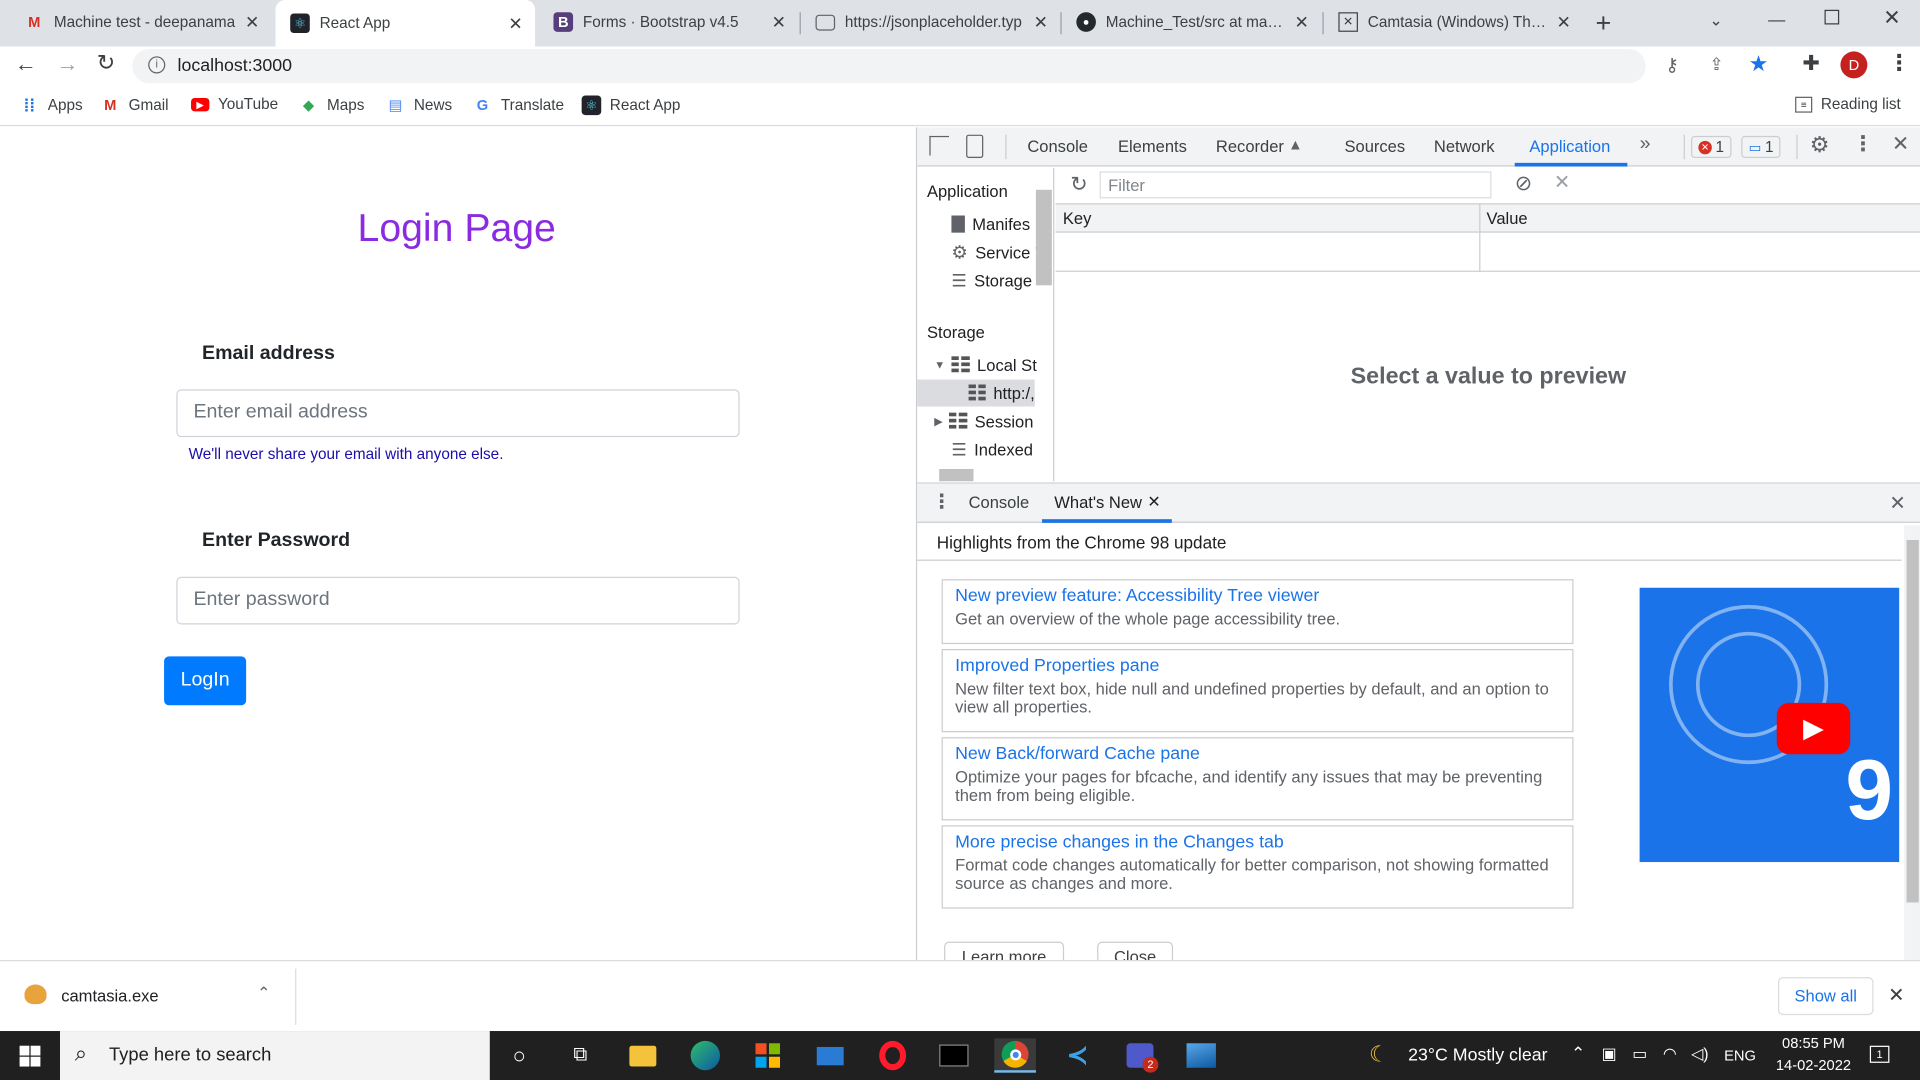  I want to click on mail-icon, so click(830, 1055).